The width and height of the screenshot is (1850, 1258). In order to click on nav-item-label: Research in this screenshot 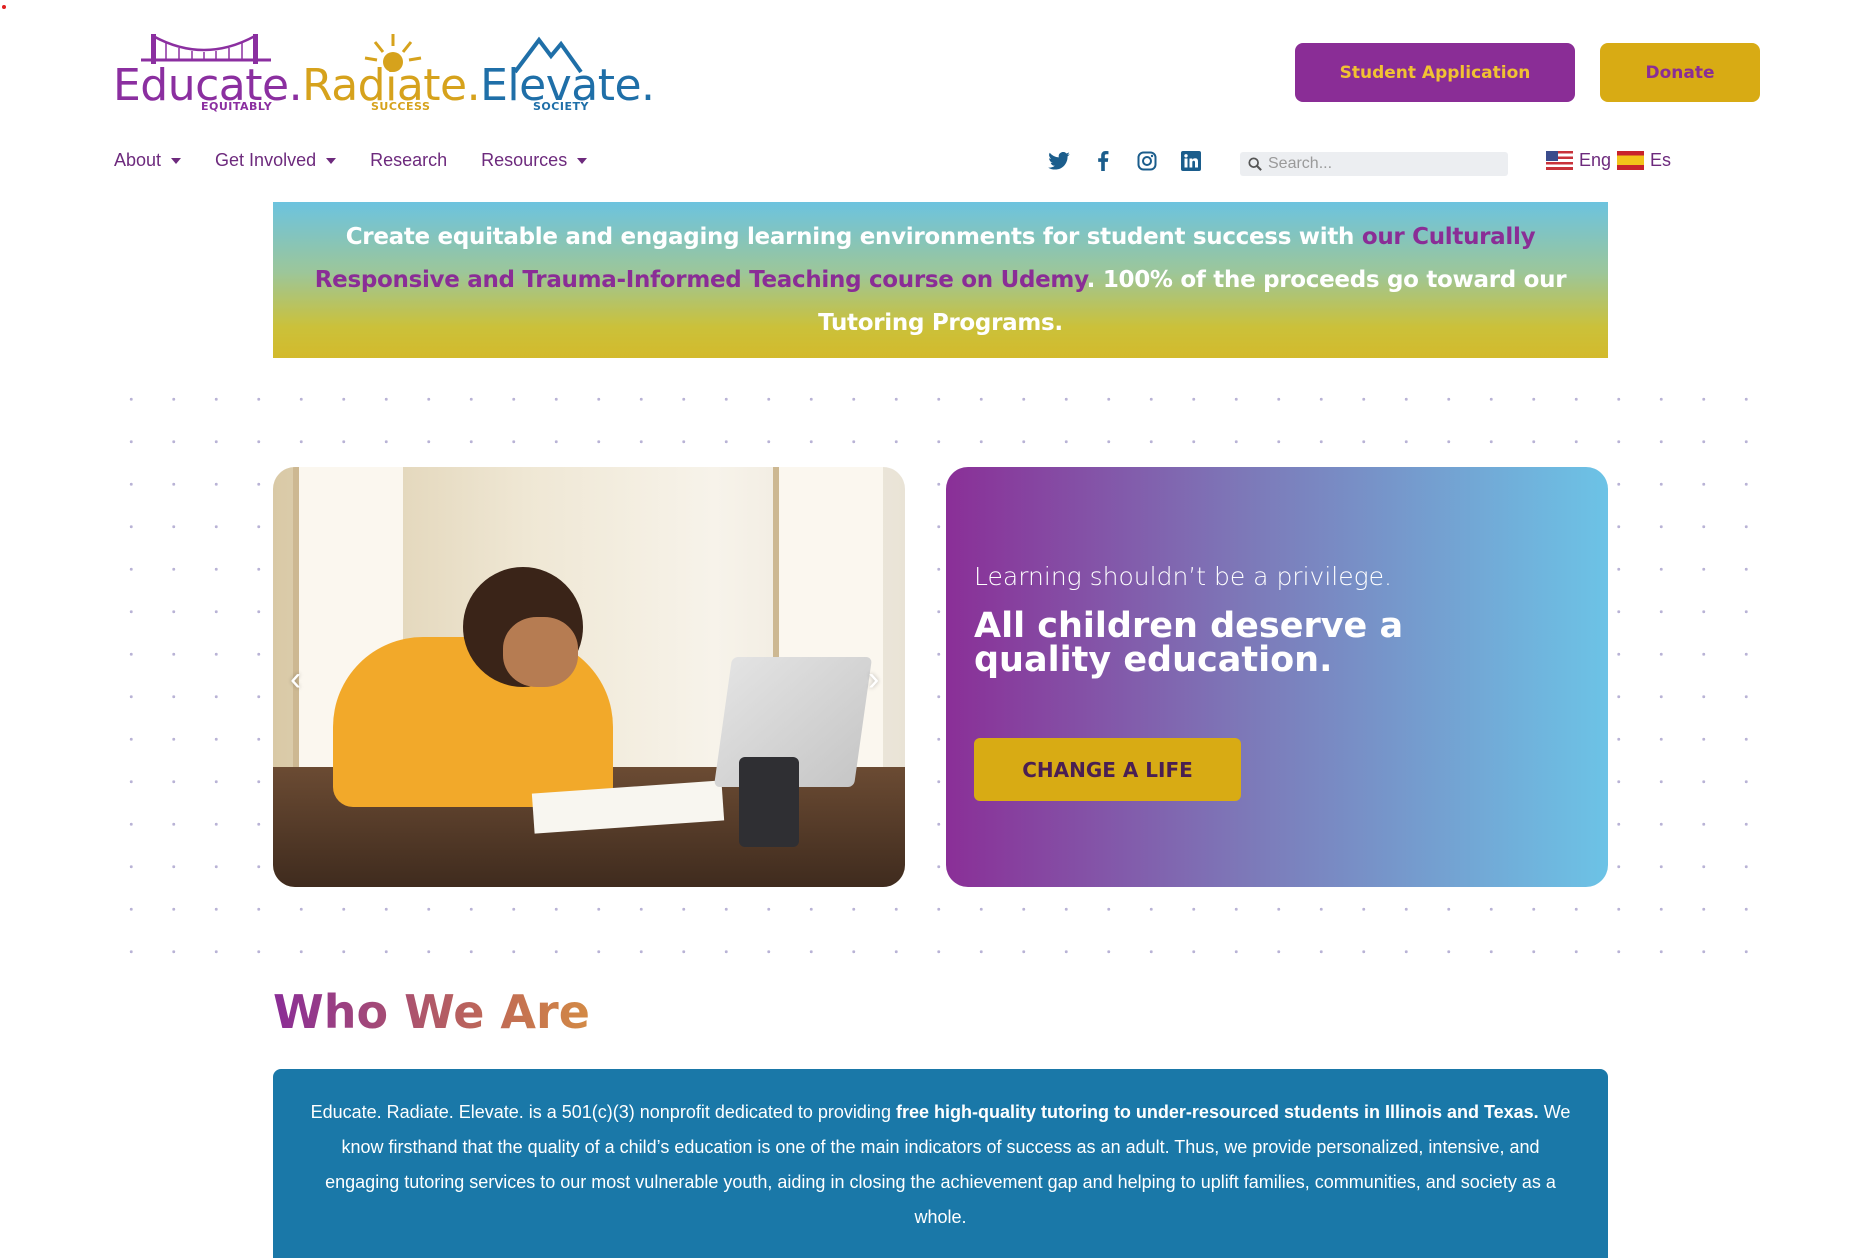, I will do `click(409, 160)`.